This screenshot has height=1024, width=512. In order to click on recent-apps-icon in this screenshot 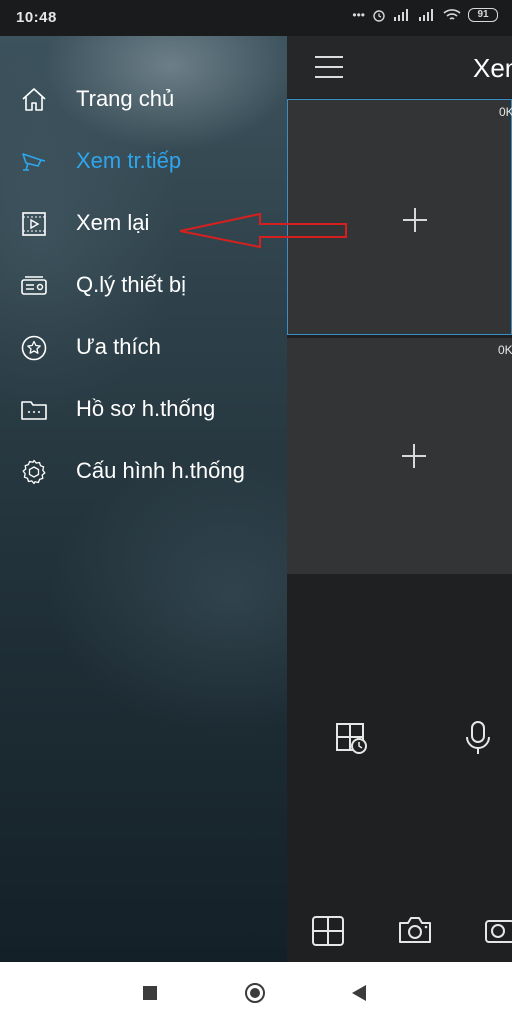, I will do `click(150, 993)`.